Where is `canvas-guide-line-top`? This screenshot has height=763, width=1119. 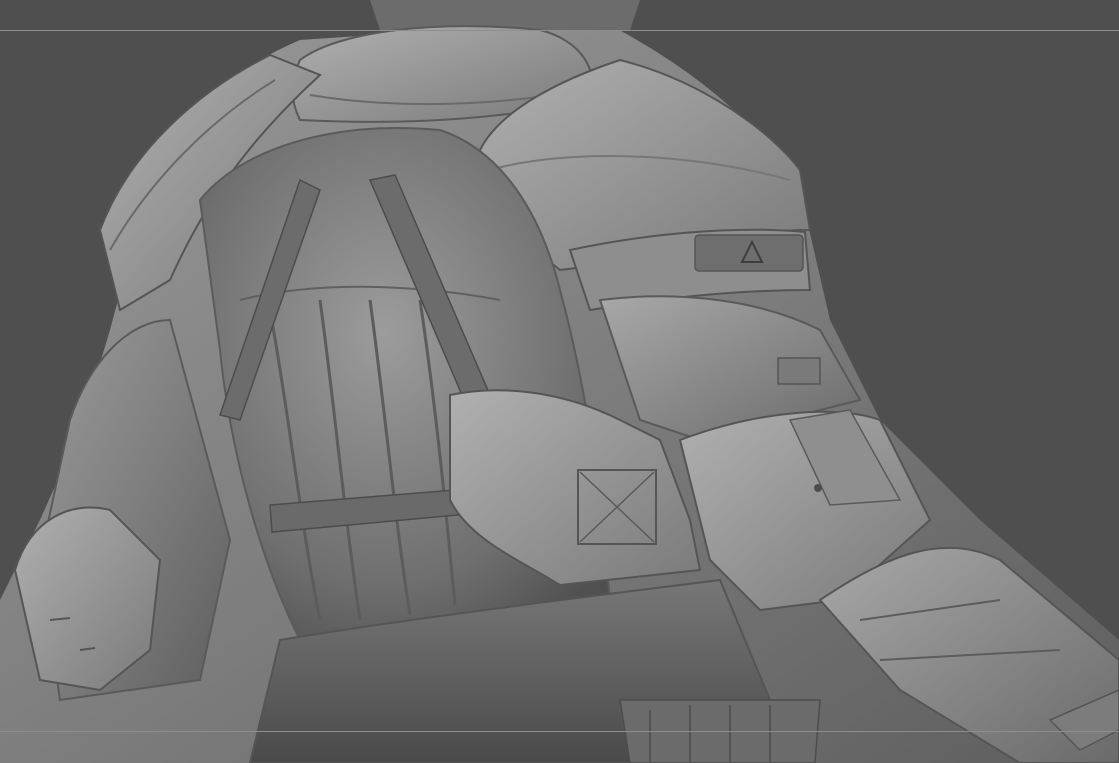 canvas-guide-line-top is located at coordinates (559, 30).